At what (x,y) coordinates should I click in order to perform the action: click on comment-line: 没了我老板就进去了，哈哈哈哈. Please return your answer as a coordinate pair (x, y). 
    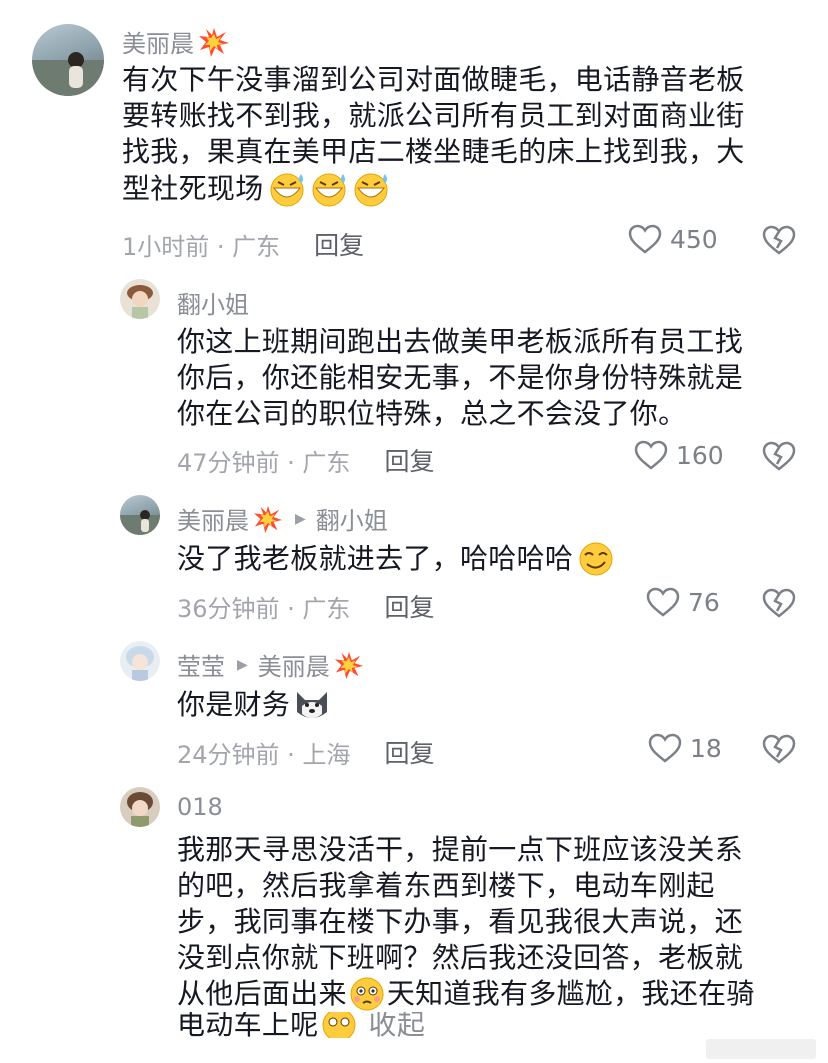
    Looking at the image, I should click on (375, 558).